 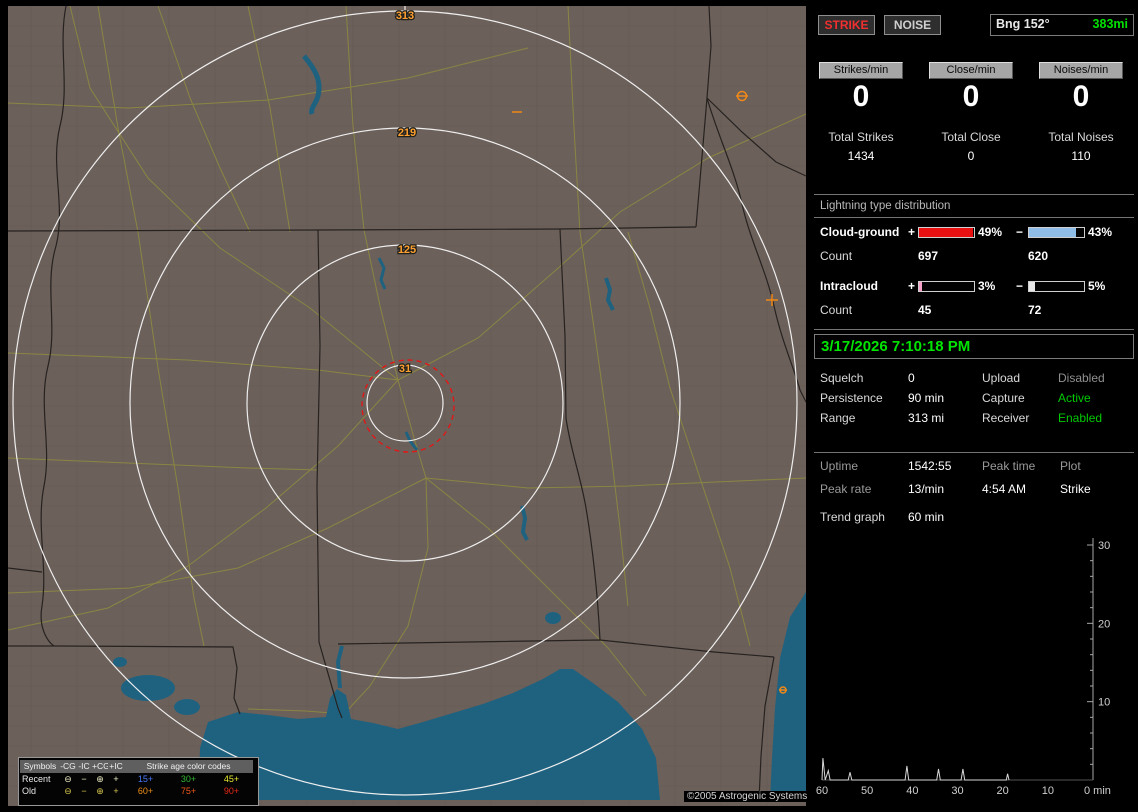 I want to click on intracloud-negative-bar, so click(x=1056, y=286).